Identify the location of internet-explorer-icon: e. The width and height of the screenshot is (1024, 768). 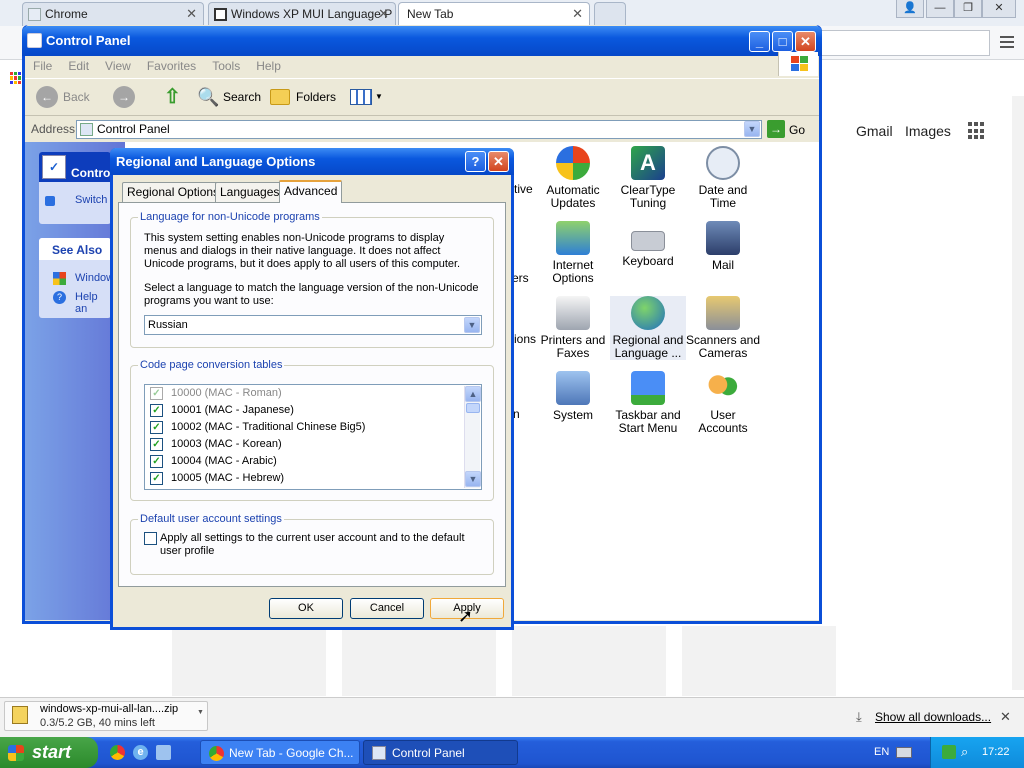
(140, 752).